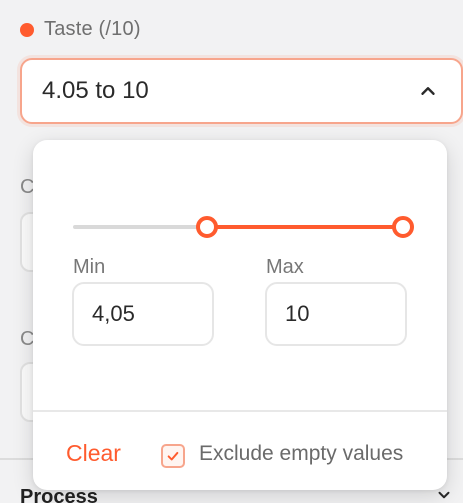 This screenshot has width=463, height=503. What do you see at coordinates (336, 314) in the screenshot?
I see `max-input` at bounding box center [336, 314].